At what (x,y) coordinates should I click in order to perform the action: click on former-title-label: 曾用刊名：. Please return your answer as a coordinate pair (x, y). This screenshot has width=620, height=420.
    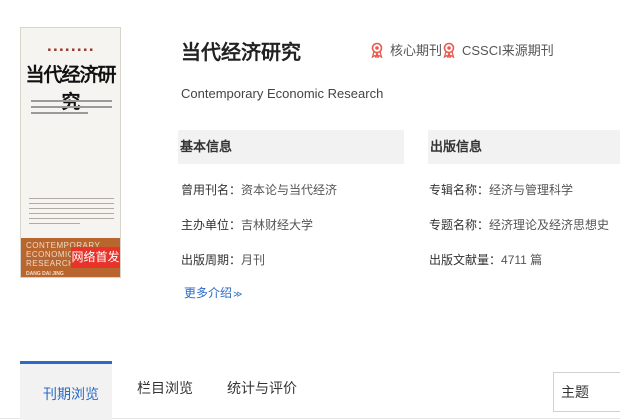
    Looking at the image, I should click on (211, 190).